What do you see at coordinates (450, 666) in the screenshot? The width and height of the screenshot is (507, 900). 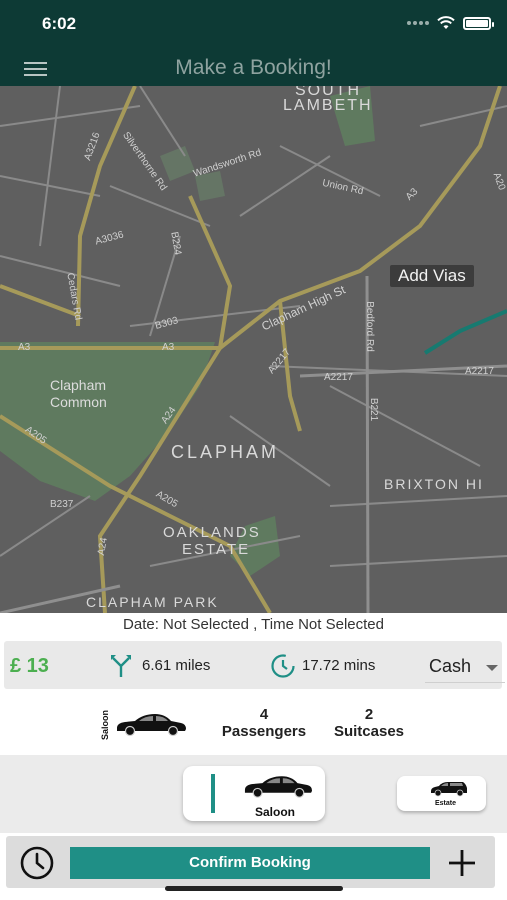 I see `payment-method-value: Cash` at bounding box center [450, 666].